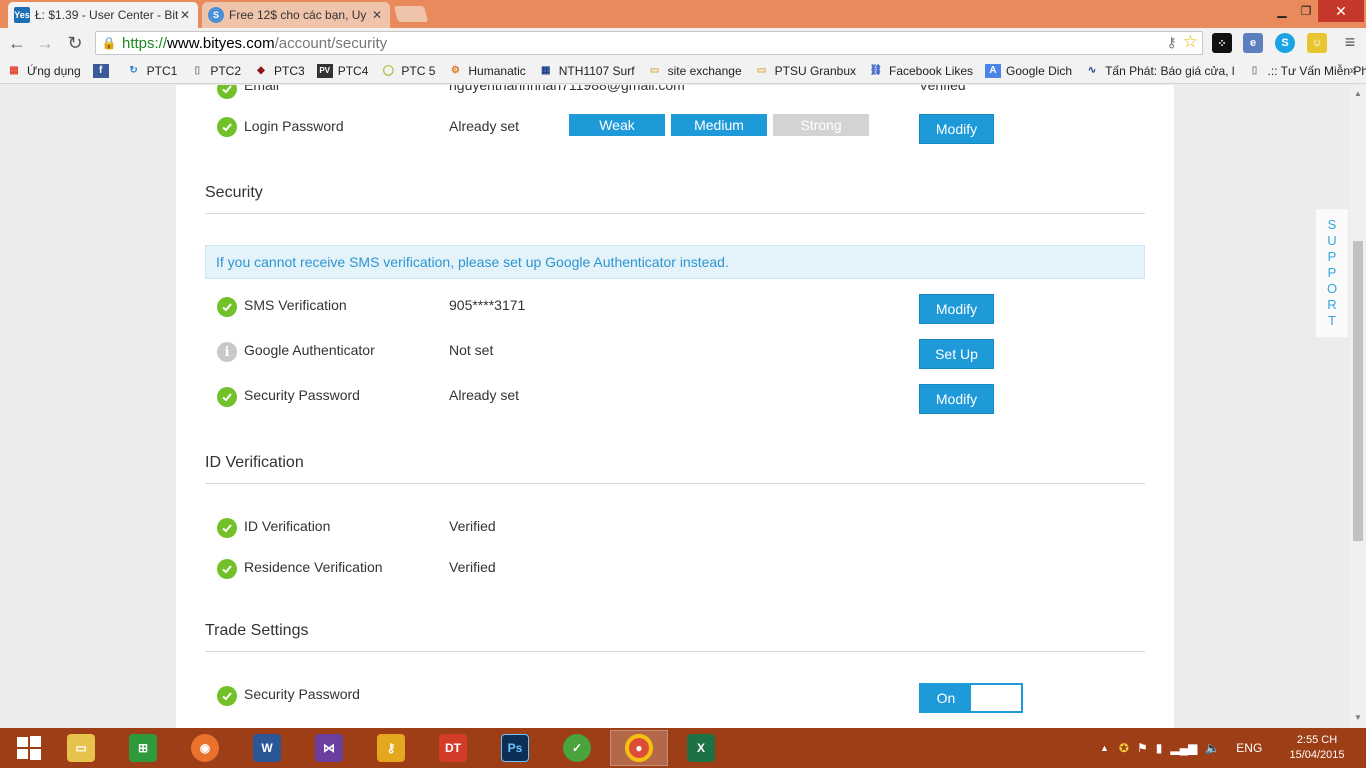 Image resolution: width=1366 pixels, height=768 pixels. What do you see at coordinates (675, 699) in the screenshot?
I see `trade-security-password-row: Security Password On` at bounding box center [675, 699].